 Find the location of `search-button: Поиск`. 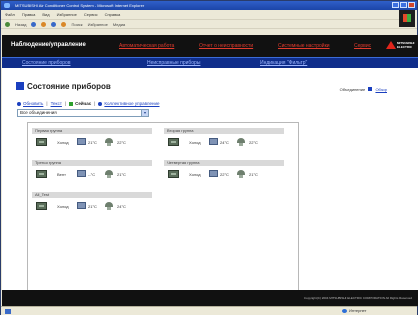

search-button: Поиск is located at coordinates (76, 24).